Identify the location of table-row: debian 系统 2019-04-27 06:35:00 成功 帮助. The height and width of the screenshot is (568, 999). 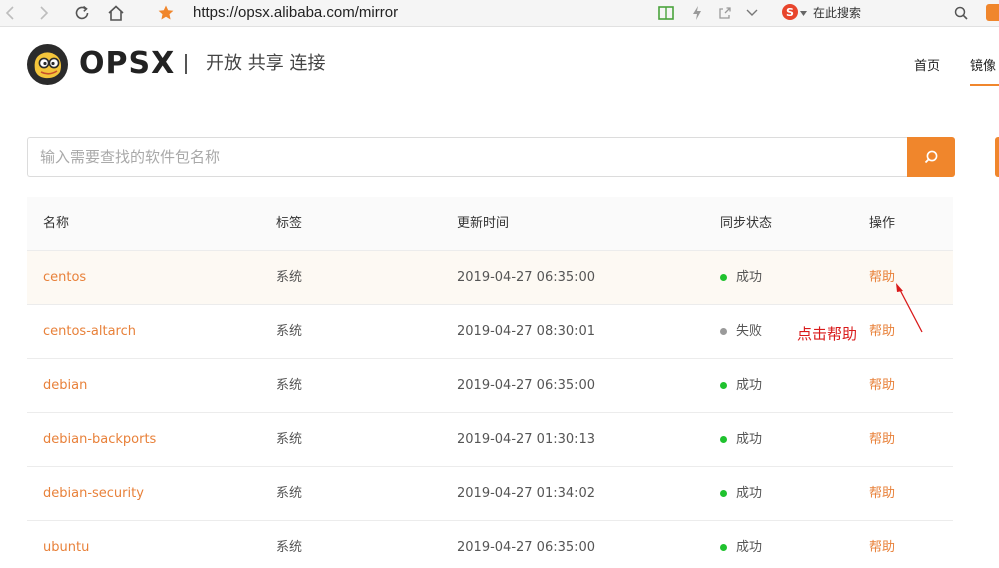
(490, 386).